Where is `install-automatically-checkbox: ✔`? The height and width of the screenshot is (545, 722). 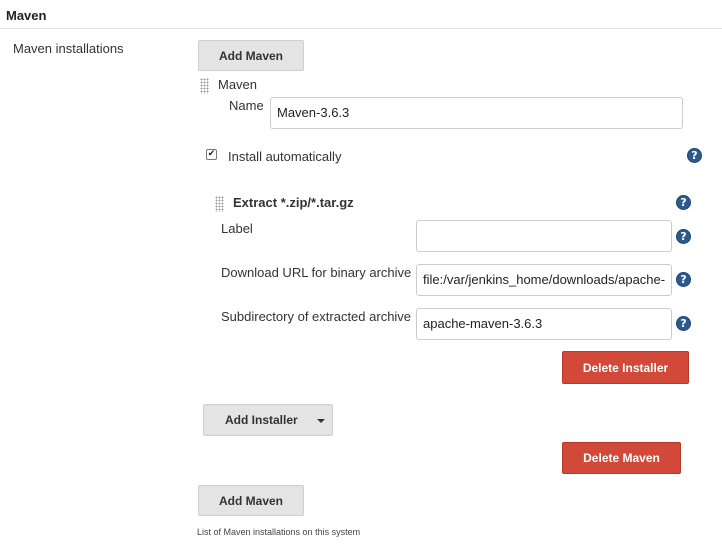 install-automatically-checkbox: ✔ is located at coordinates (211, 154).